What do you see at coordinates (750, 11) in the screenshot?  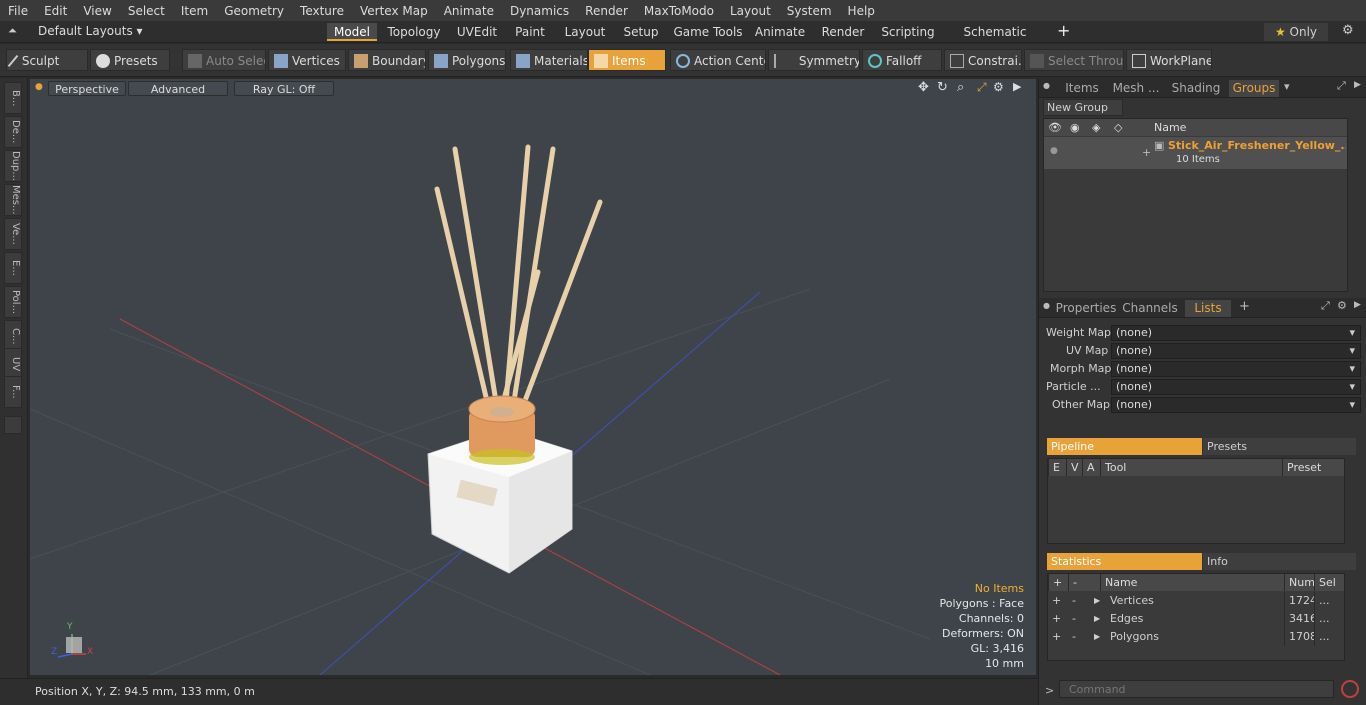 I see `menu-layout: Layout` at bounding box center [750, 11].